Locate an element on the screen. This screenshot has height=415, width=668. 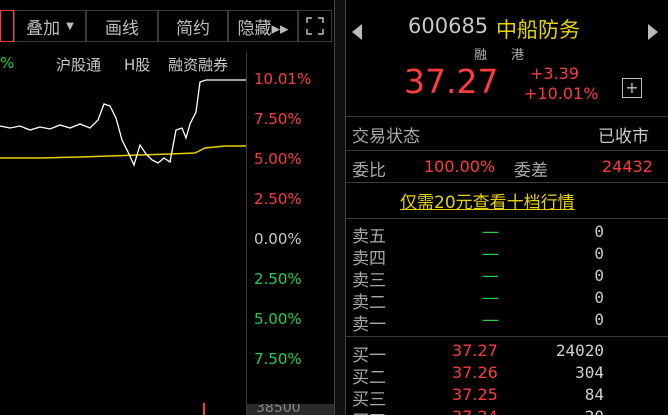
simple-mode-button: 简约 is located at coordinates (193, 26).